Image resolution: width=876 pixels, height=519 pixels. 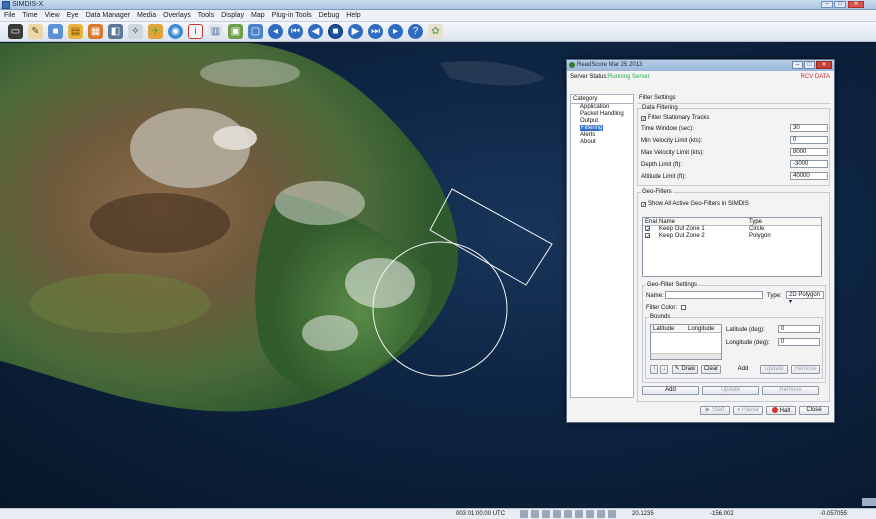 What do you see at coordinates (52, 15) in the screenshot?
I see `menu-view: View` at bounding box center [52, 15].